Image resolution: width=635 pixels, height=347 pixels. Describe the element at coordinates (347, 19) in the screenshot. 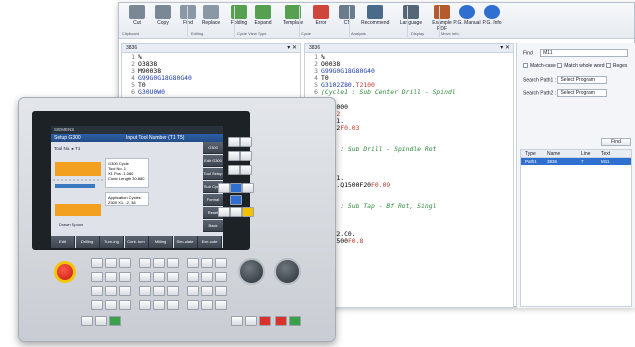

I see `ribbon-ct-button: CT` at that location.